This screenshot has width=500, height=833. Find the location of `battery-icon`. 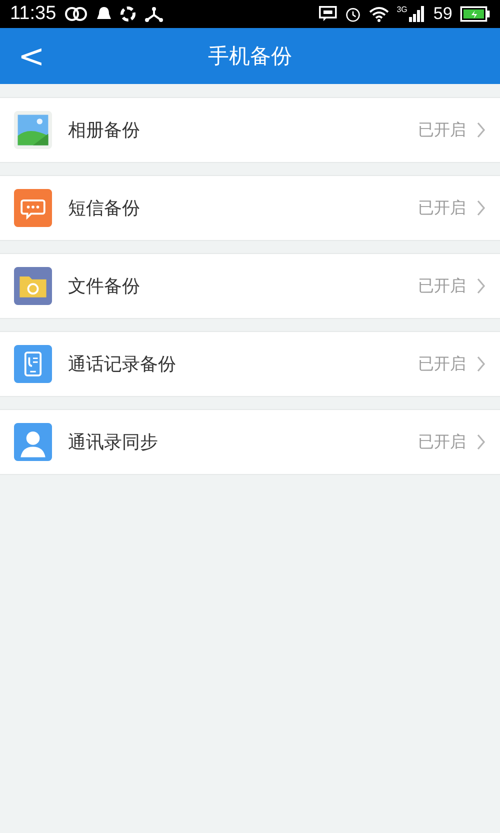

battery-icon is located at coordinates (475, 14).